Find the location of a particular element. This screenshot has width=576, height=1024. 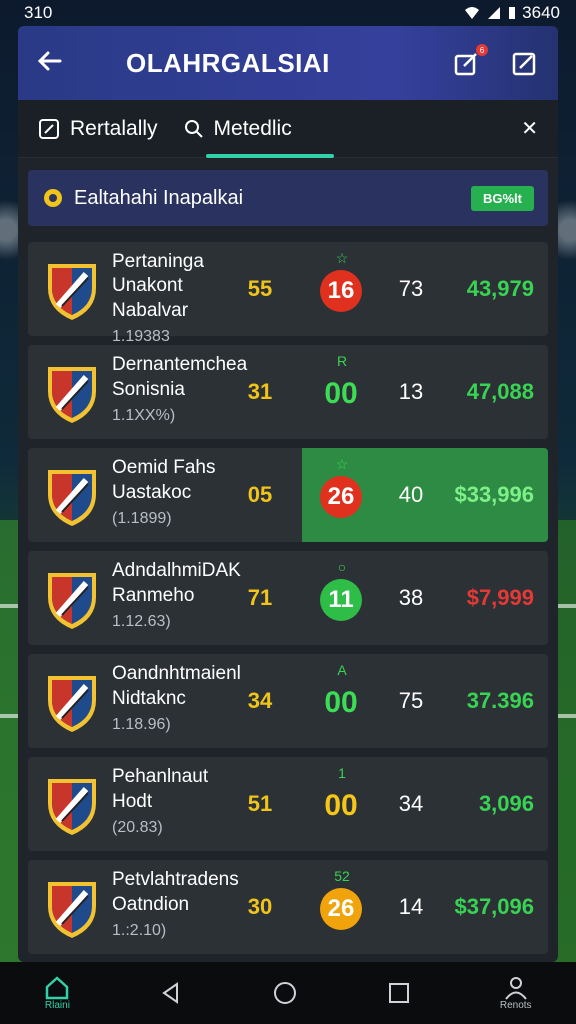

status-bar: 310 3640 is located at coordinates (288, 13).